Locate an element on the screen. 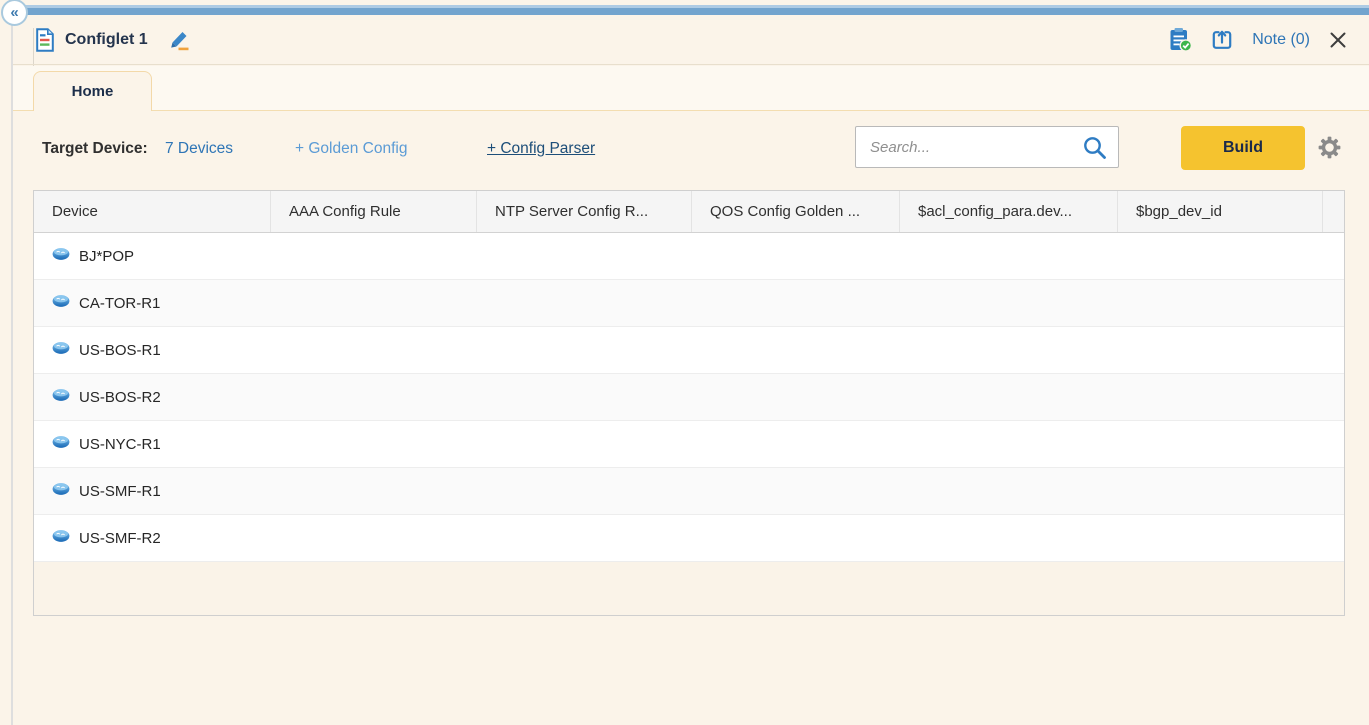 This screenshot has height=725, width=1369. table-row: US-BOS-R2 is located at coordinates (689, 397).